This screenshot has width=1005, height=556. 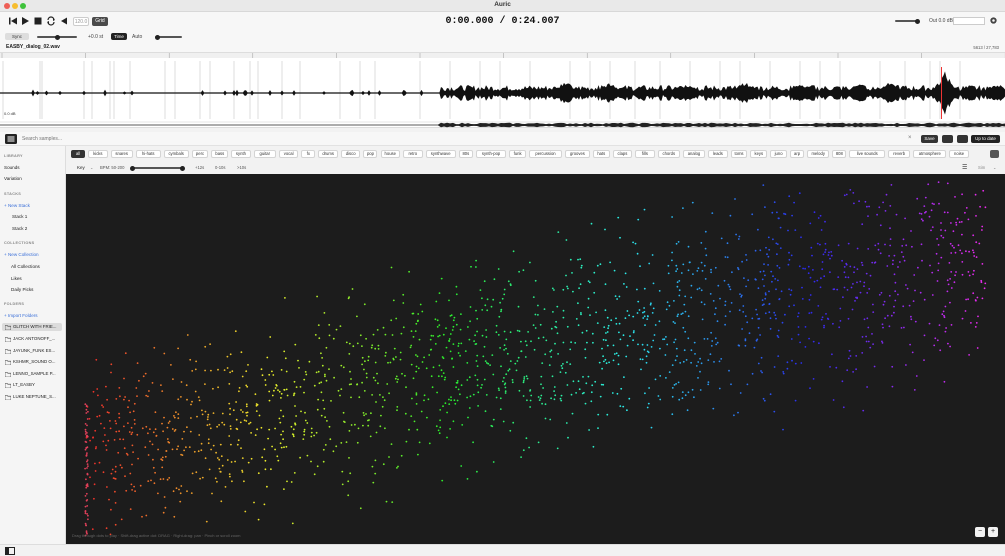 What do you see at coordinates (121, 154) in the screenshot?
I see `tag-snares: snares` at bounding box center [121, 154].